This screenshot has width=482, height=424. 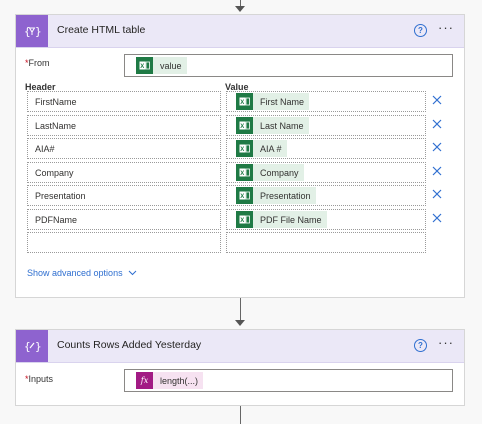 I want to click on value-cell: X AIA #, so click(x=326, y=148).